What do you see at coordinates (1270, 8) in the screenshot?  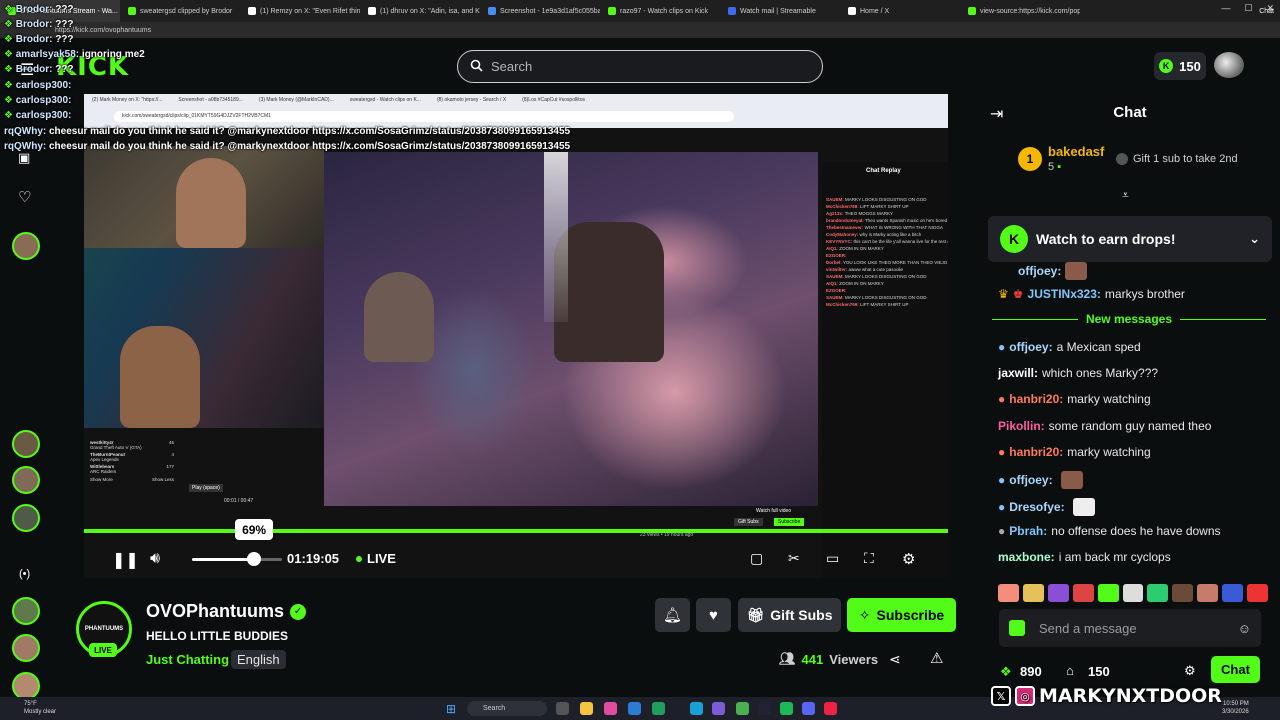 I see `close-icon: ✕` at bounding box center [1270, 8].